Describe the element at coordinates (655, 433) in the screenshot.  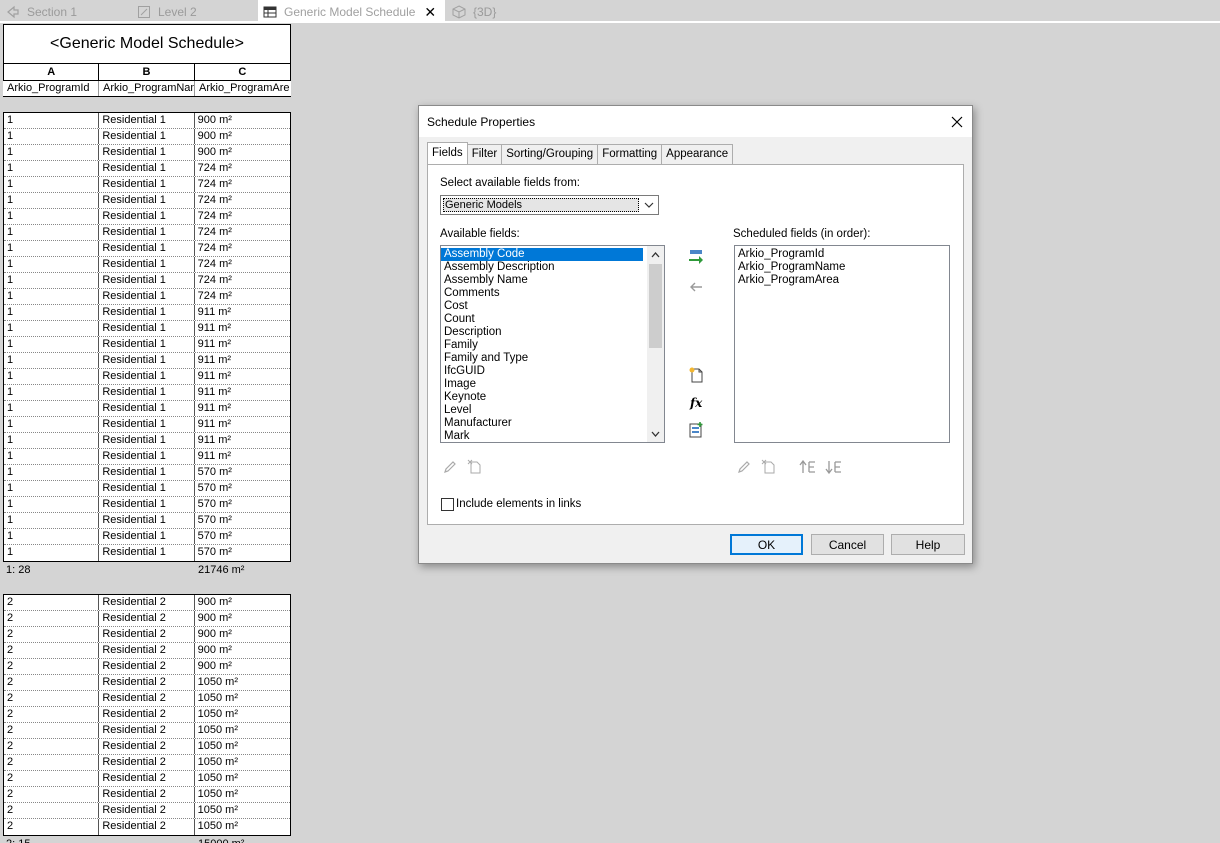
I see `scroll-down-icon` at that location.